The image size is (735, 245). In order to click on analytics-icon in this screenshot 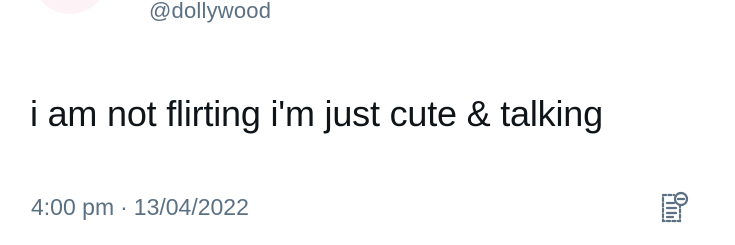, I will do `click(672, 208)`.